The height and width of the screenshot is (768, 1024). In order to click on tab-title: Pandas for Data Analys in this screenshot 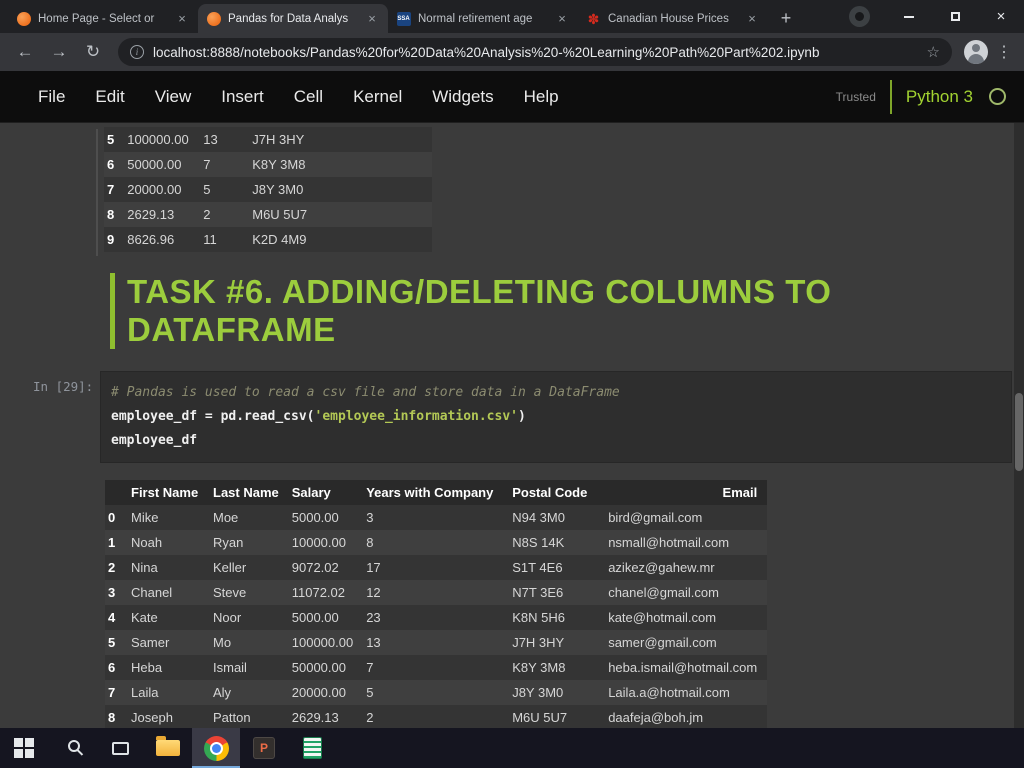, I will do `click(288, 18)`.